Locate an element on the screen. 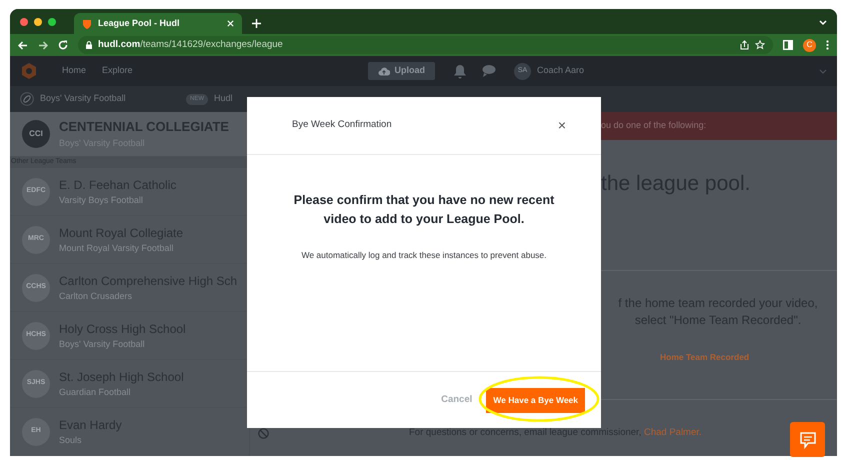  modal-note: We automatically log and track these instances to prevent abuse. is located at coordinates (424, 255).